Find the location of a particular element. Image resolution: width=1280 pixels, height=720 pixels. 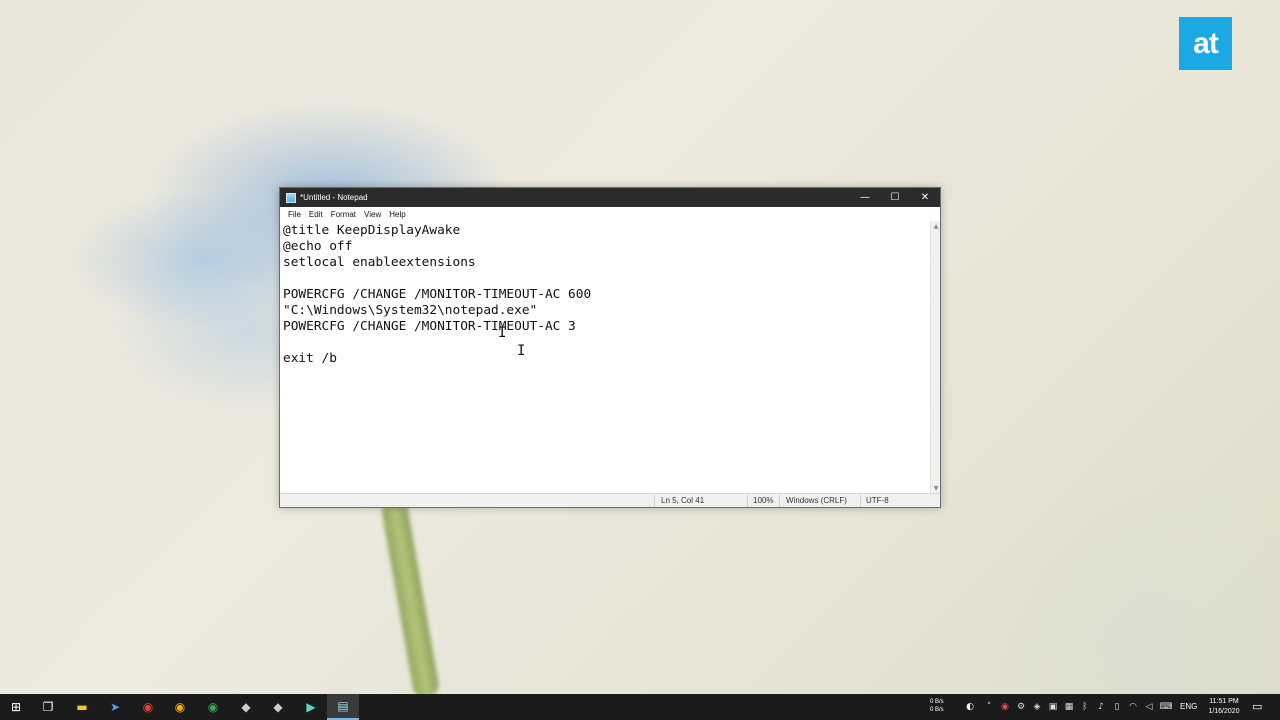

editor-line: @echo off is located at coordinates (318, 246).